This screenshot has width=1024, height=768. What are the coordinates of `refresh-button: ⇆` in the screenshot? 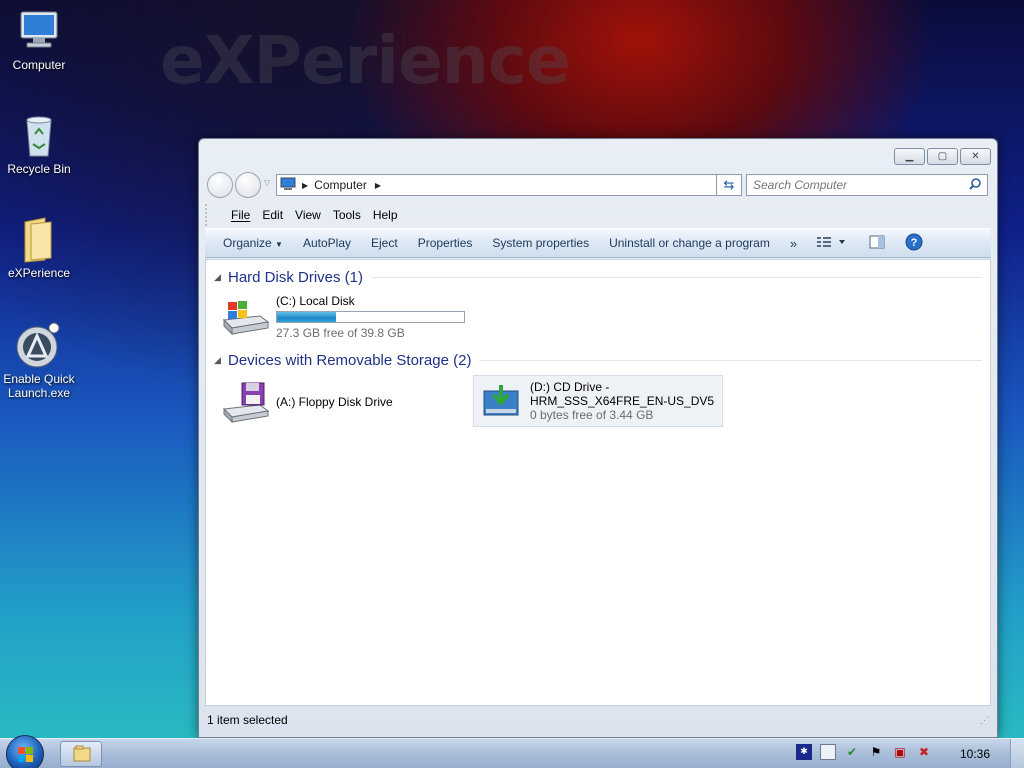 It's located at (729, 185).